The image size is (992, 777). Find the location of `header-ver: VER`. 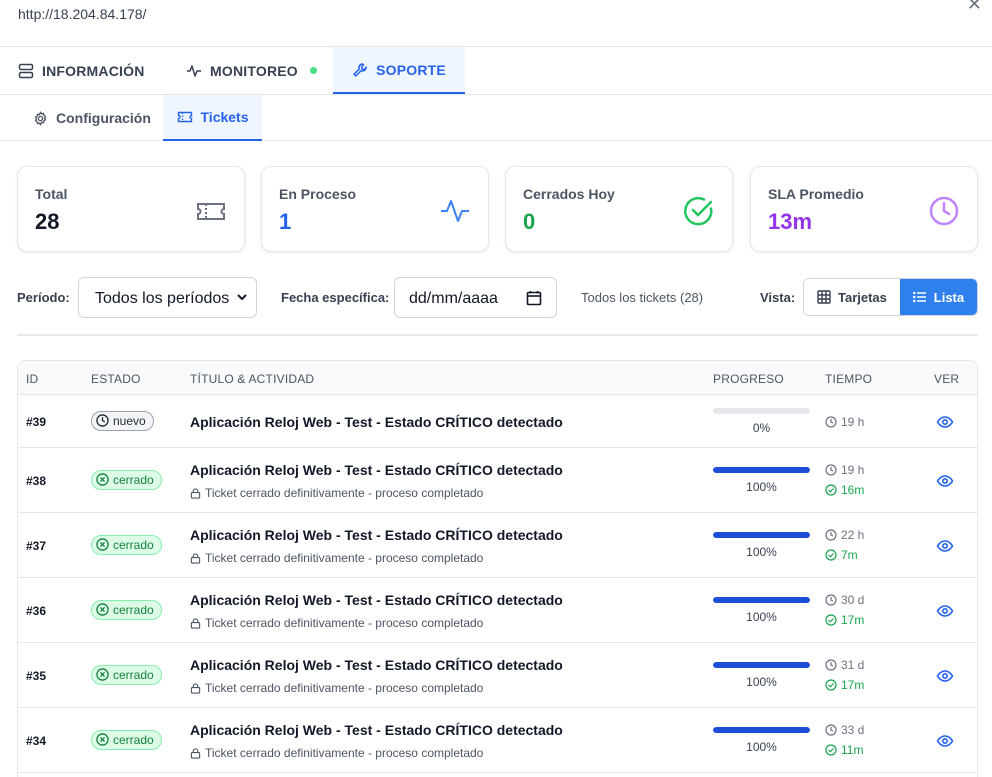

header-ver: VER is located at coordinates (947, 379).